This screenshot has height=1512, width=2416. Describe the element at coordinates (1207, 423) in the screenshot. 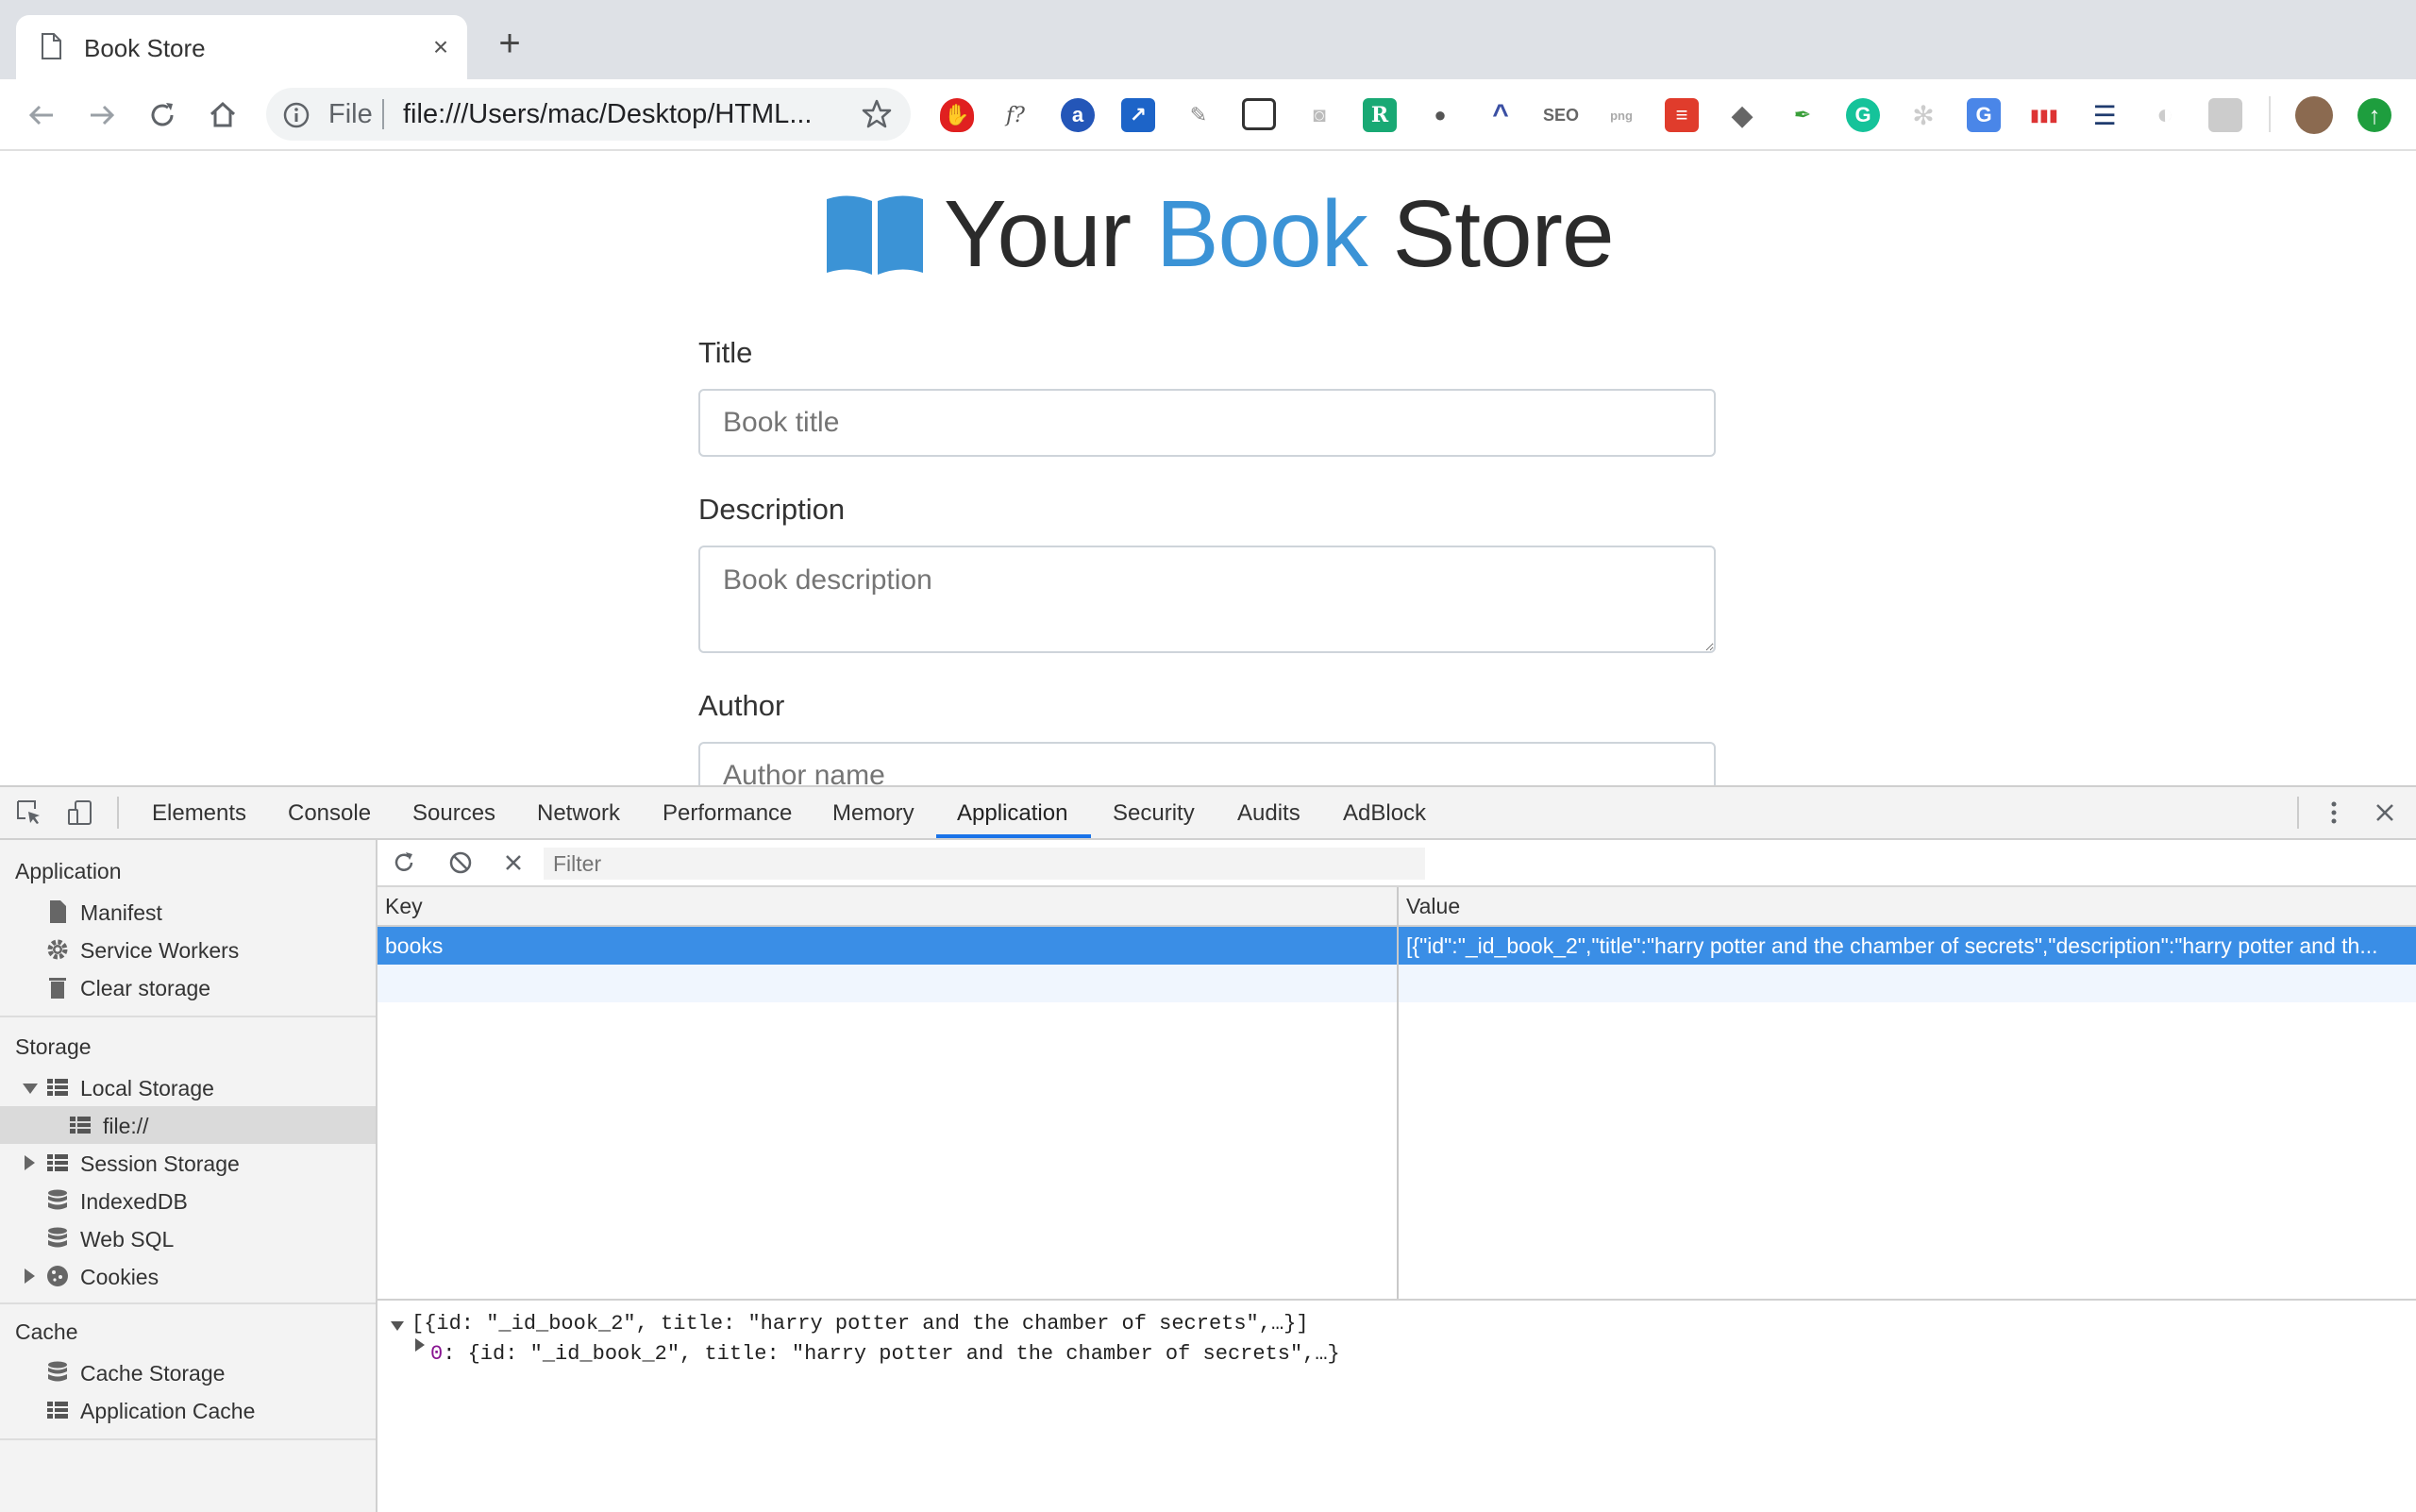

I see `title-input` at that location.